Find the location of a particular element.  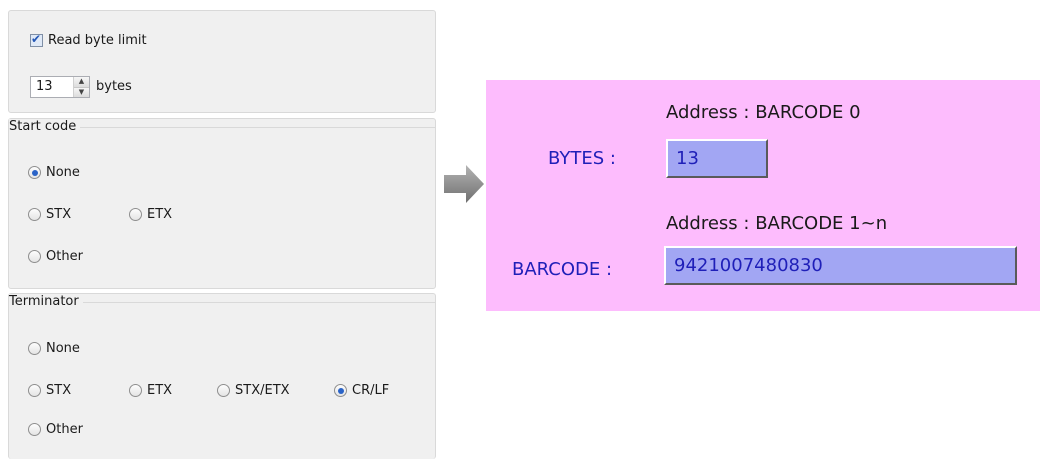

bytes-spinner: 13 ▲ ▼ is located at coordinates (60, 87).